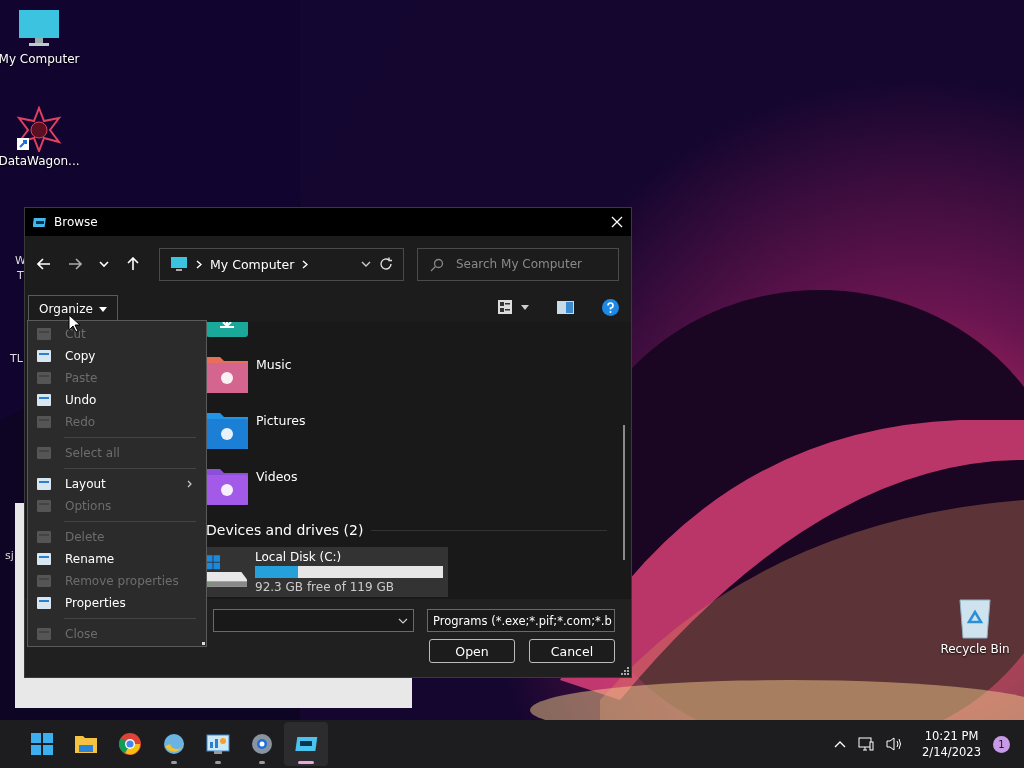 Image resolution: width=1024 pixels, height=768 pixels. What do you see at coordinates (306, 744) in the screenshot?
I see `taskbar-button` at bounding box center [306, 744].